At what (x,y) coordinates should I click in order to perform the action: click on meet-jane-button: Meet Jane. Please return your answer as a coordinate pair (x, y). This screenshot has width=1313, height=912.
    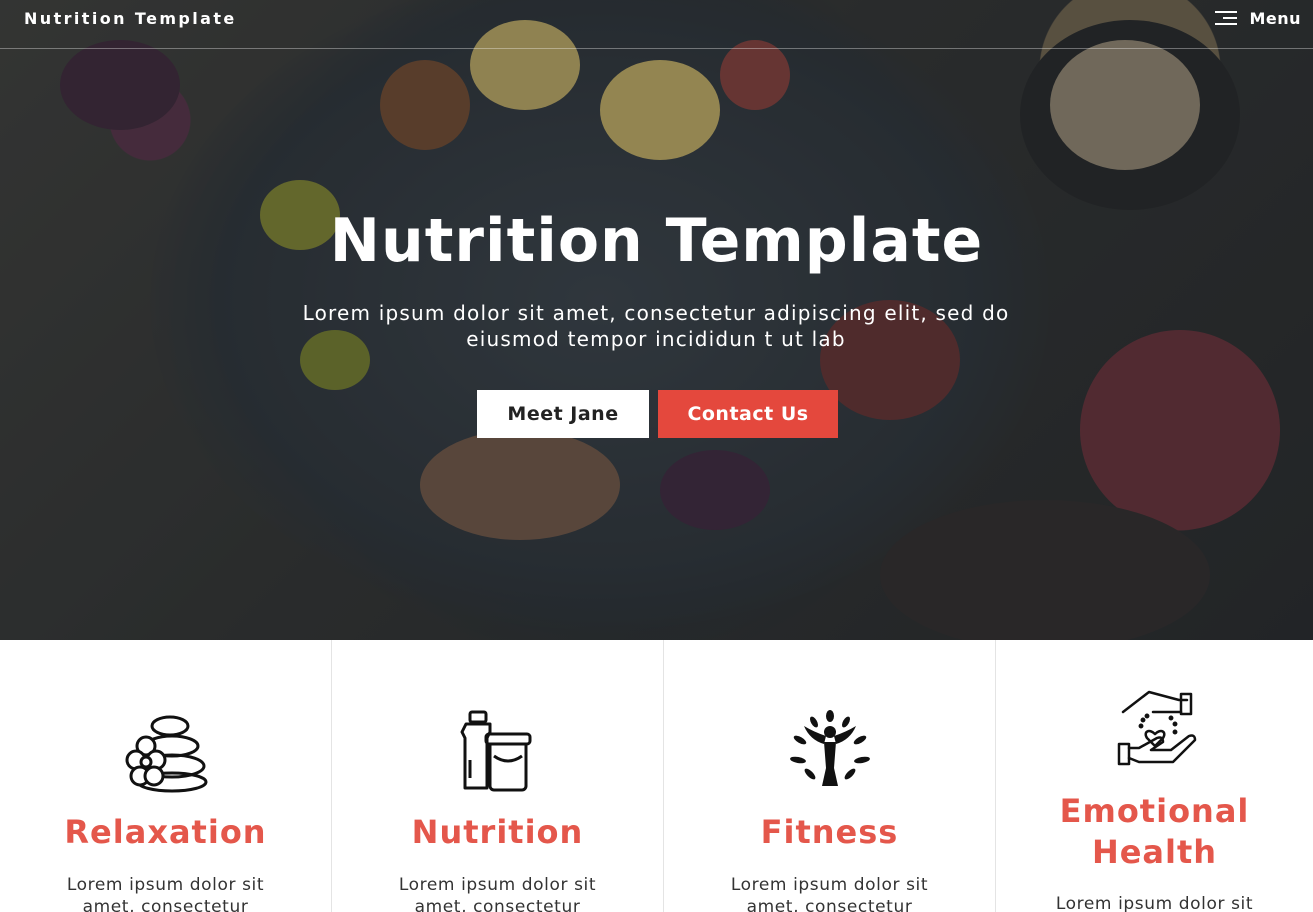
    Looking at the image, I should click on (563, 414).